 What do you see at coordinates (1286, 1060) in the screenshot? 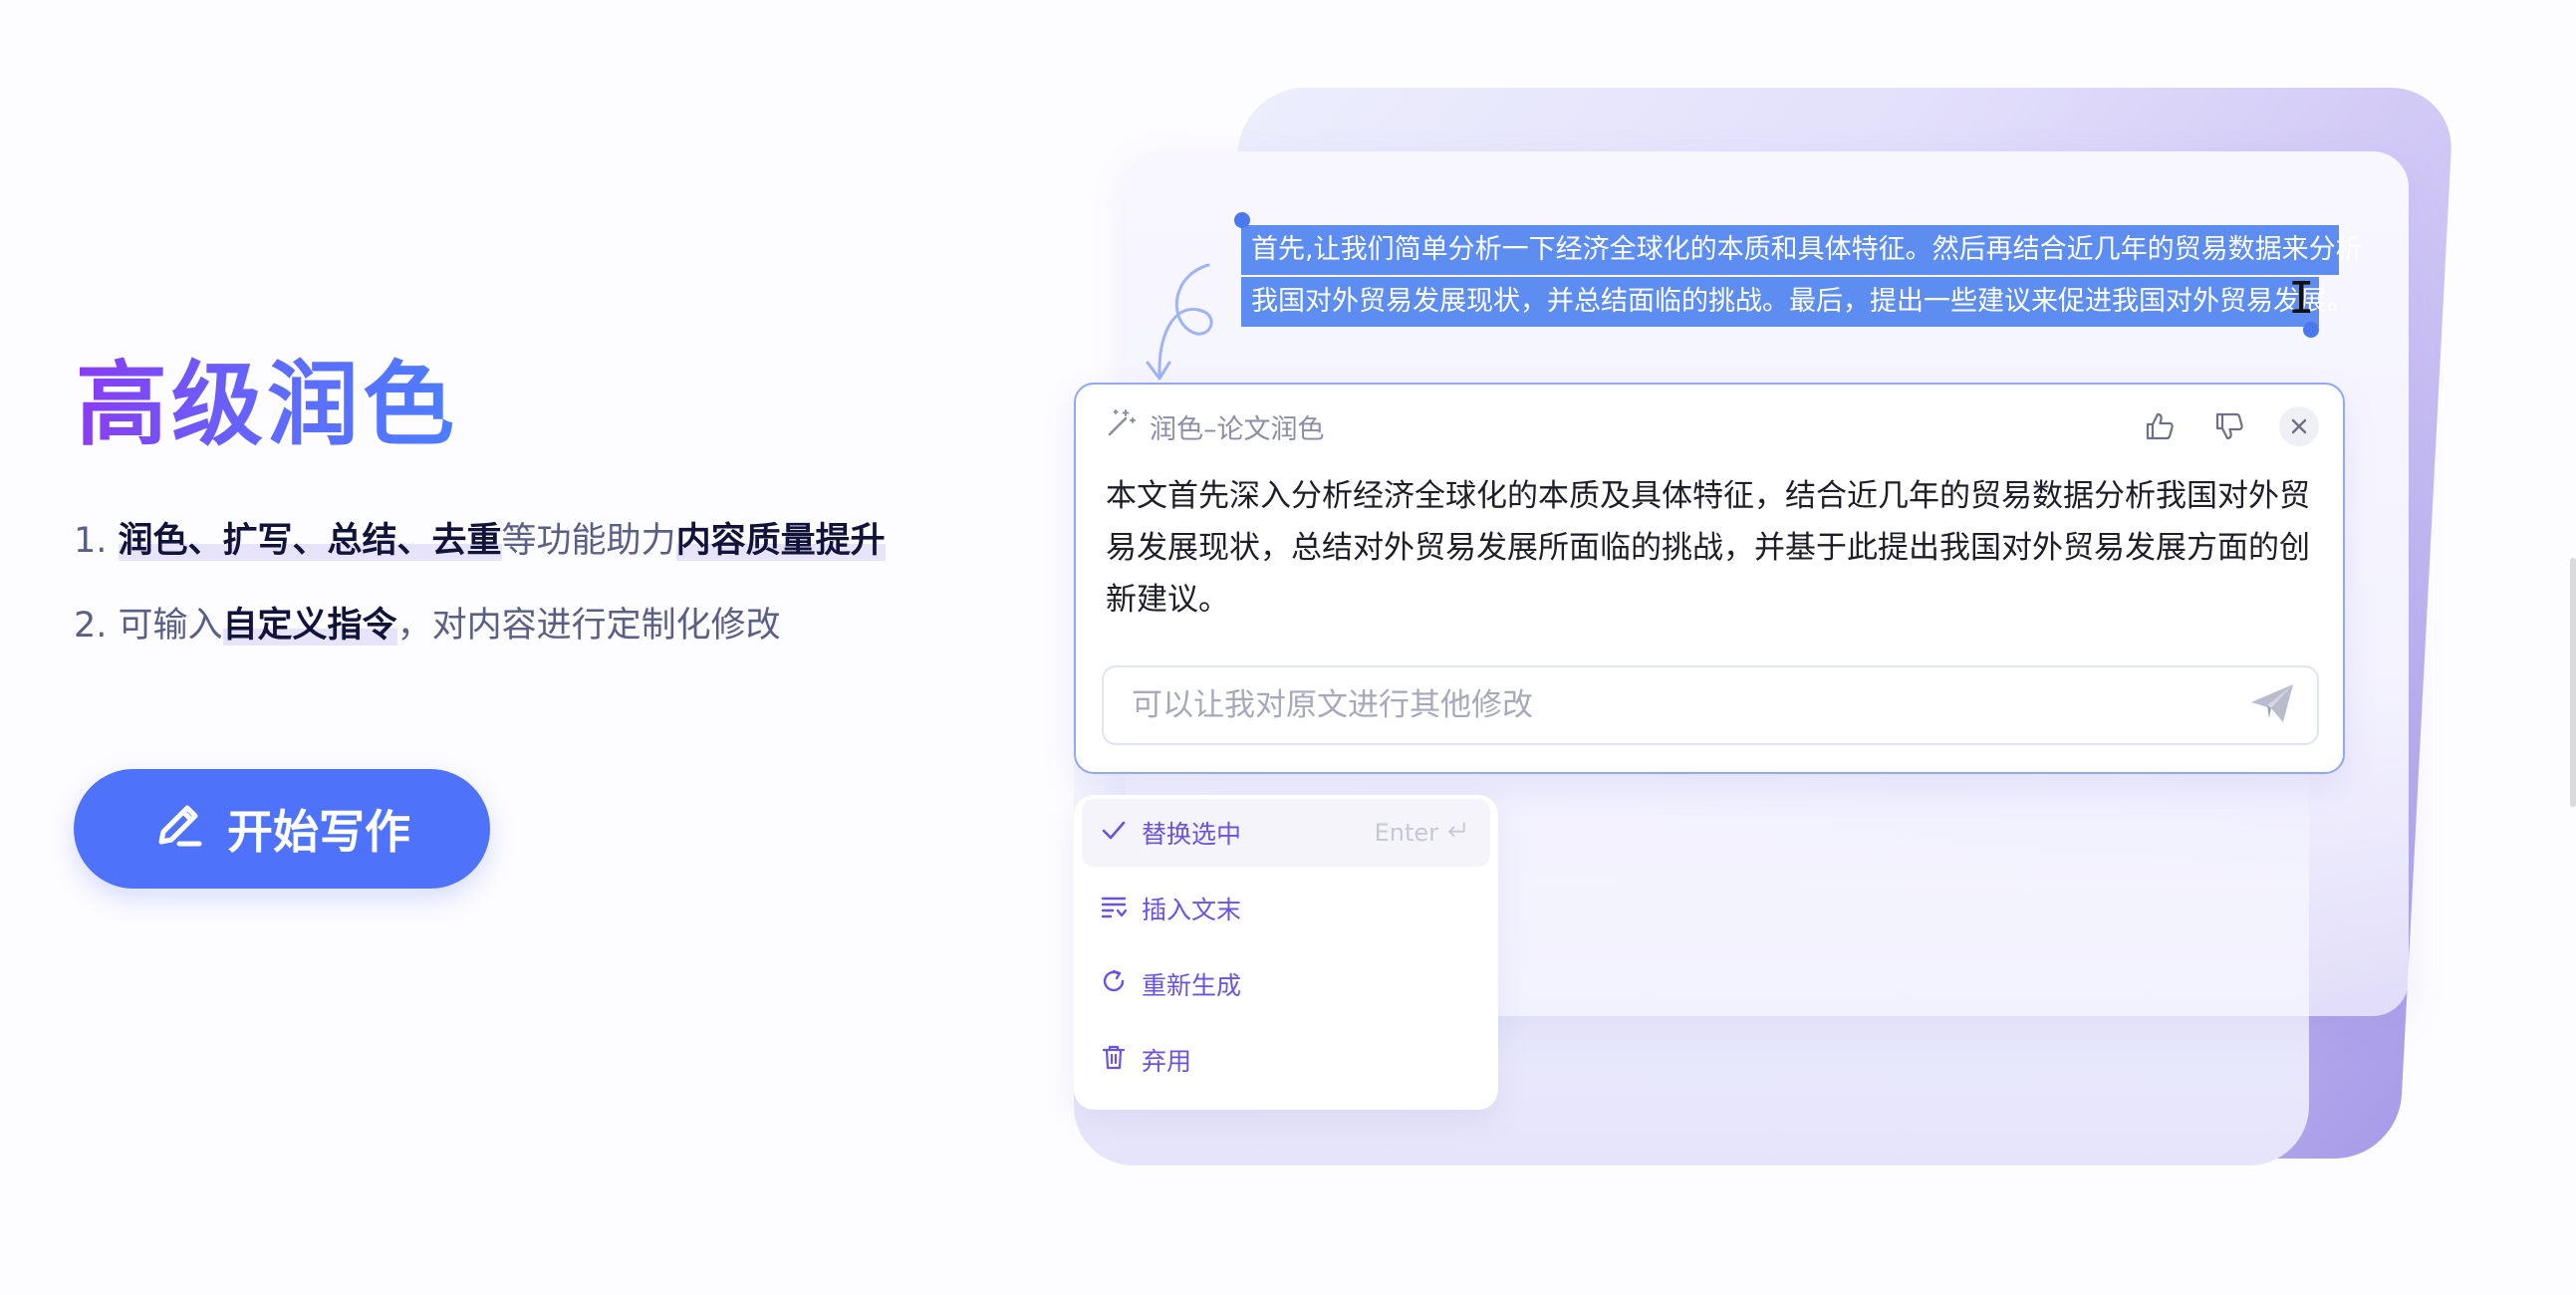
I see `menu-item-discard: 弃用` at bounding box center [1286, 1060].